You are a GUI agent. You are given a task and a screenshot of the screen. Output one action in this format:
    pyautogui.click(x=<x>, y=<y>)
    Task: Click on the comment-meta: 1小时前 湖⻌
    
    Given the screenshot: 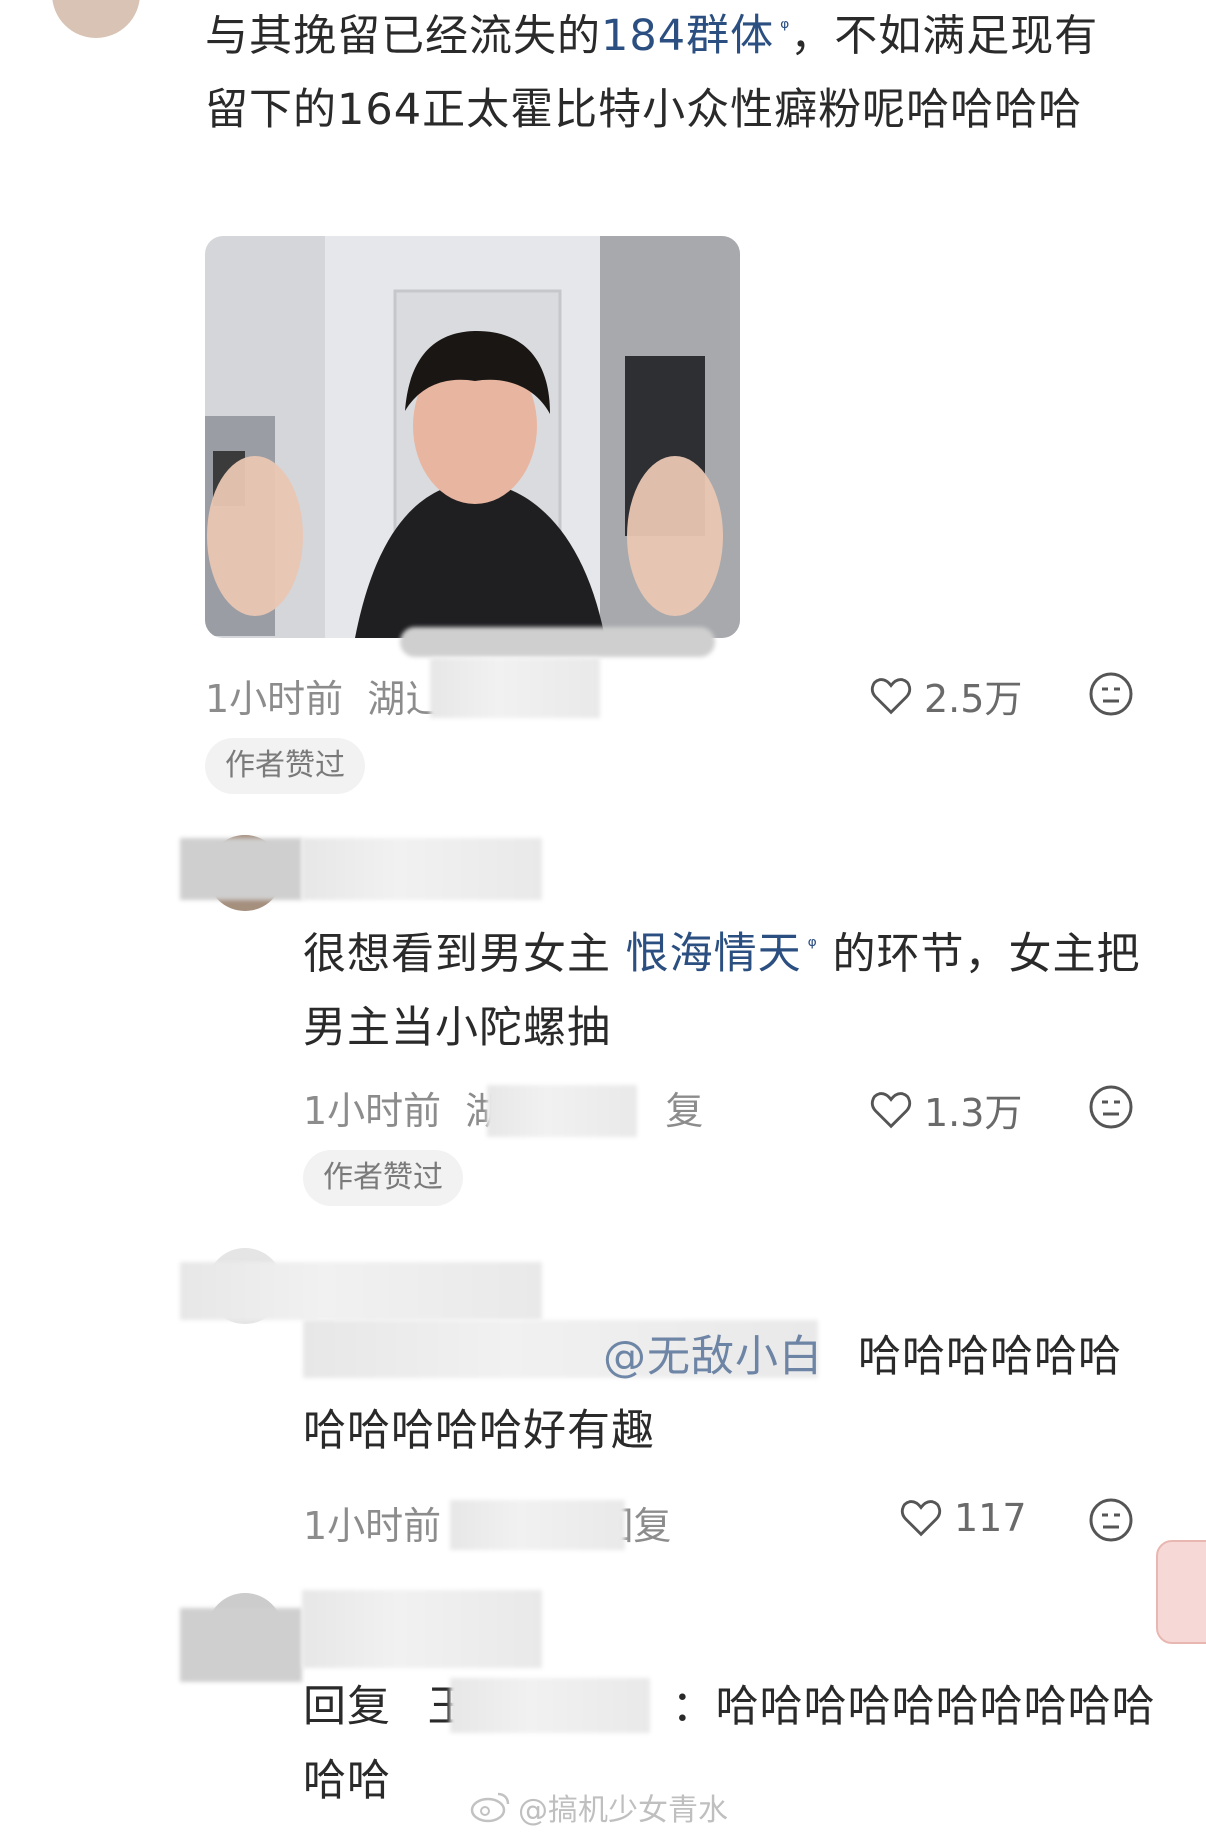 What is the action you would take?
    pyautogui.click(x=324, y=695)
    